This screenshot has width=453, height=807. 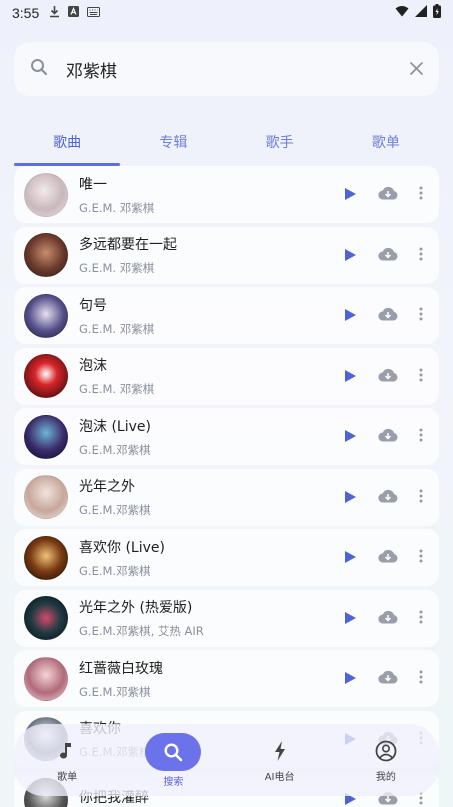 I want to click on song-meta: 多远都要在一起 G.E.M. 邓紫棋, so click(x=208, y=255).